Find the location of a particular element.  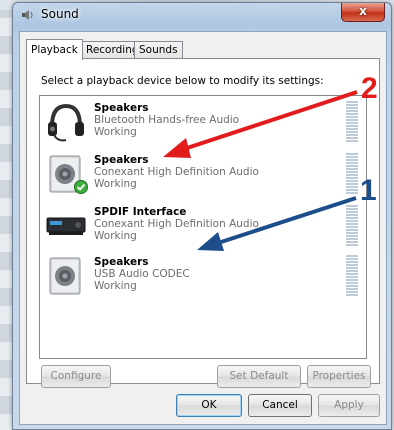

set-default-button: Set Default is located at coordinates (259, 376).